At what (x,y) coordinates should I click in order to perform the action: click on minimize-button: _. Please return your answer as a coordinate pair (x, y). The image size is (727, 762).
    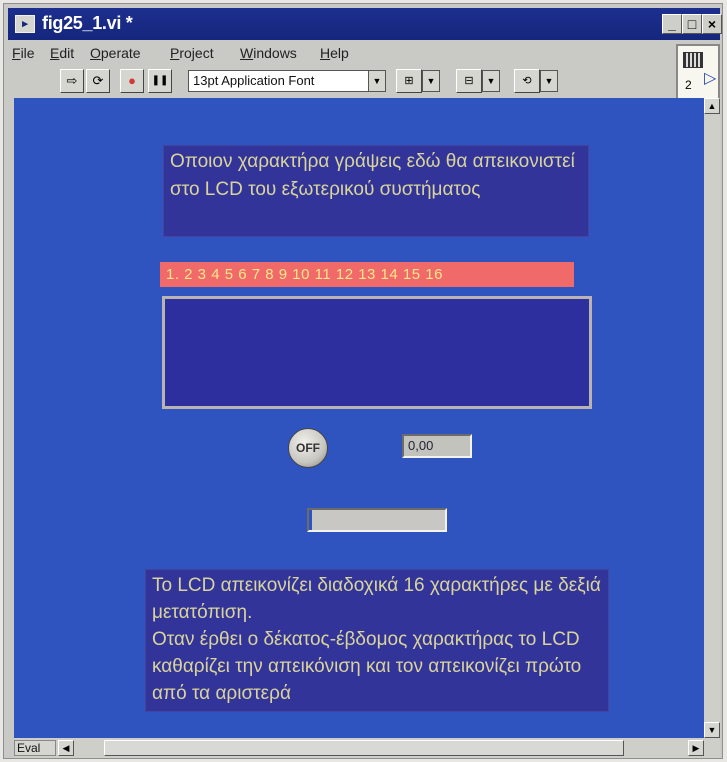
    Looking at the image, I should click on (672, 24).